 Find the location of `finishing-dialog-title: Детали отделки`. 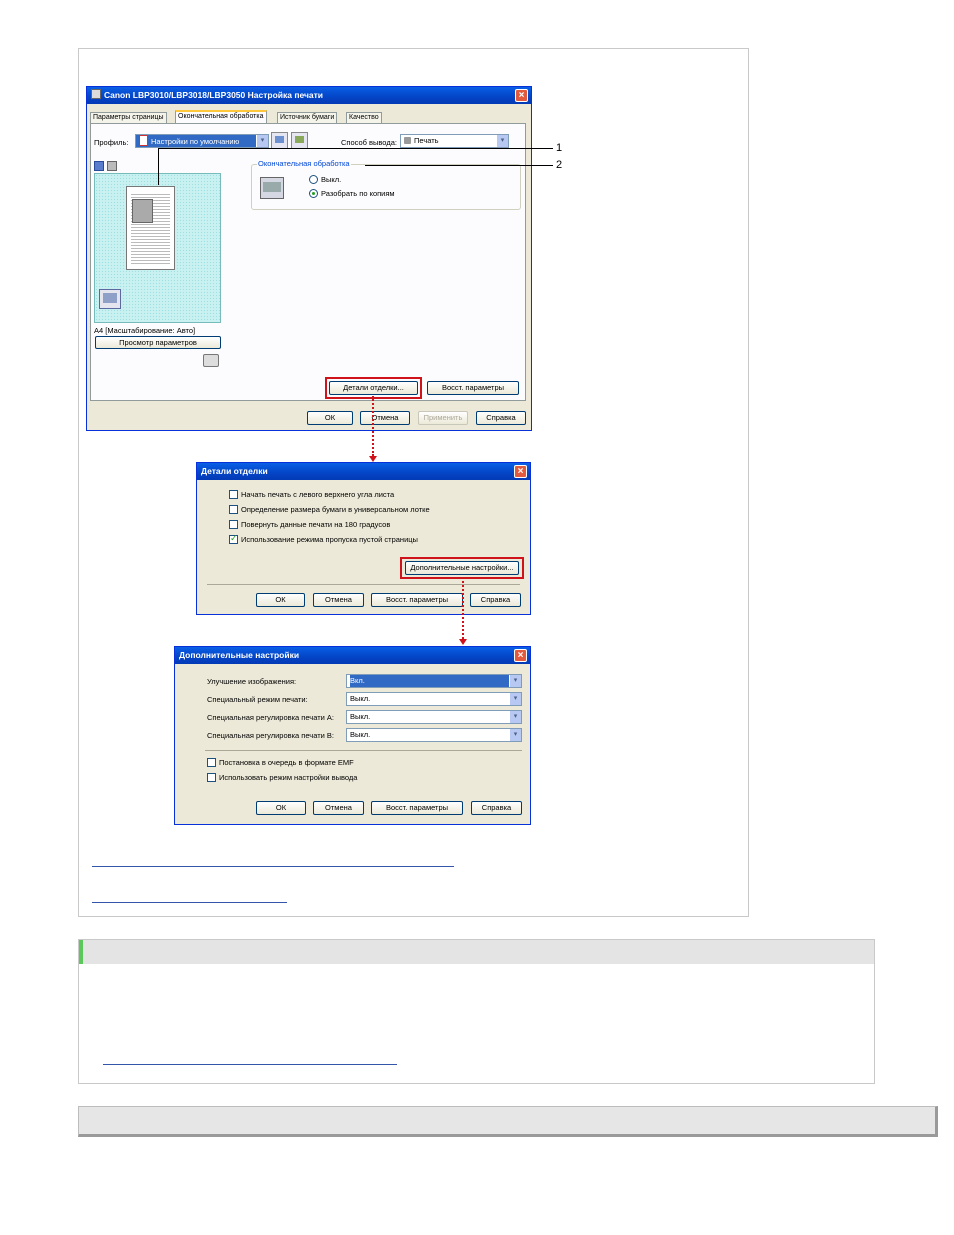

finishing-dialog-title: Детали отделки is located at coordinates (234, 471).